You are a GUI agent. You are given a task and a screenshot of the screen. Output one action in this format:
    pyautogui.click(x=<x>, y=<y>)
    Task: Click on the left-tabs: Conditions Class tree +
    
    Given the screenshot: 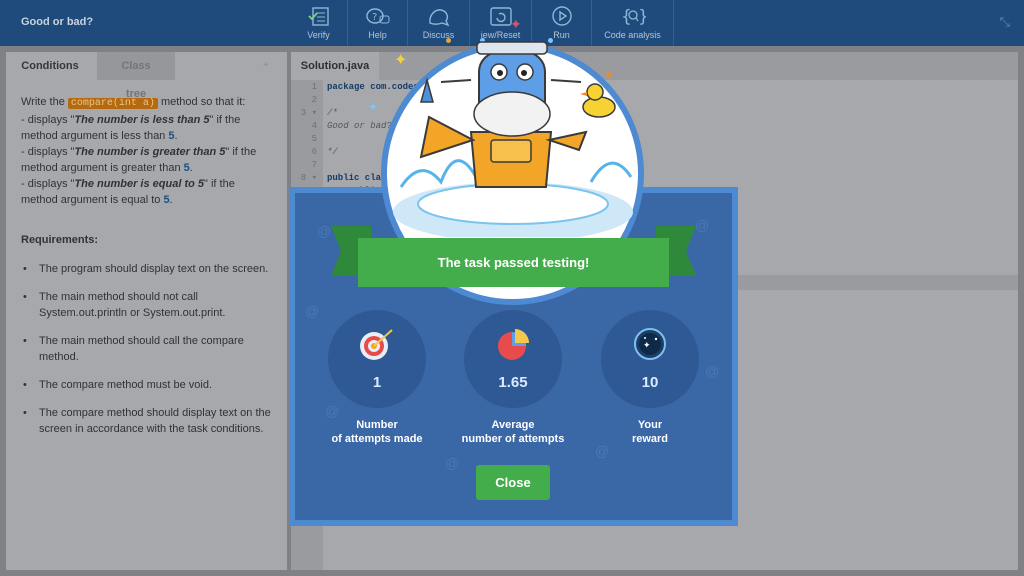 What is the action you would take?
    pyautogui.click(x=146, y=76)
    